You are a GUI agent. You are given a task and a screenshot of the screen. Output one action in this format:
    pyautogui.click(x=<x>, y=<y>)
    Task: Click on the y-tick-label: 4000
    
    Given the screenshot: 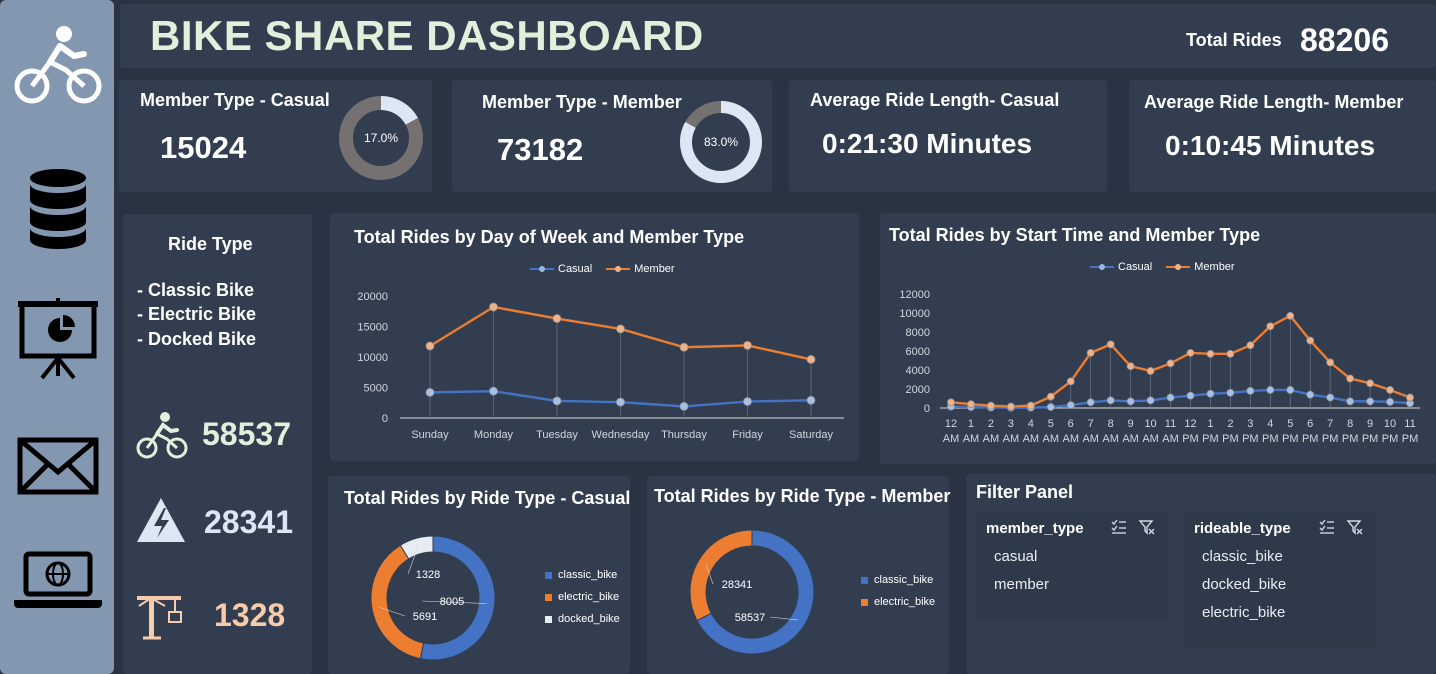 What is the action you would take?
    pyautogui.click(x=918, y=371)
    